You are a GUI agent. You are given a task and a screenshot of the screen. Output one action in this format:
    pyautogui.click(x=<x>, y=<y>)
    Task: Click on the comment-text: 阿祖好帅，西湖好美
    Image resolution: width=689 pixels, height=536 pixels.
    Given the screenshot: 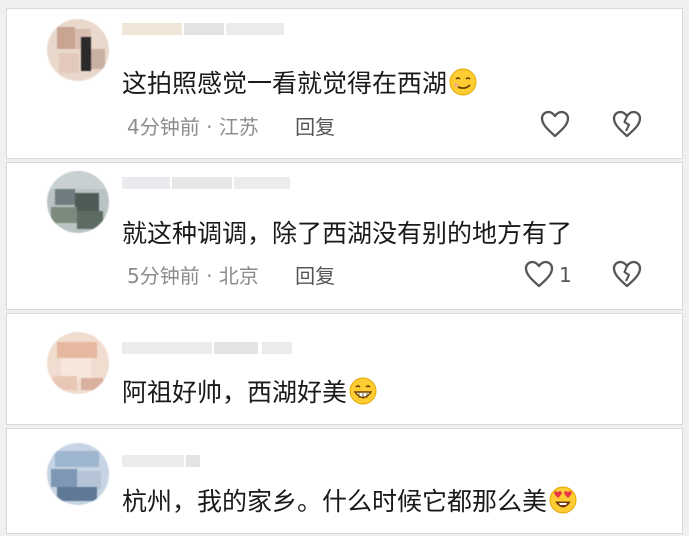 What is the action you would take?
    pyautogui.click(x=250, y=392)
    